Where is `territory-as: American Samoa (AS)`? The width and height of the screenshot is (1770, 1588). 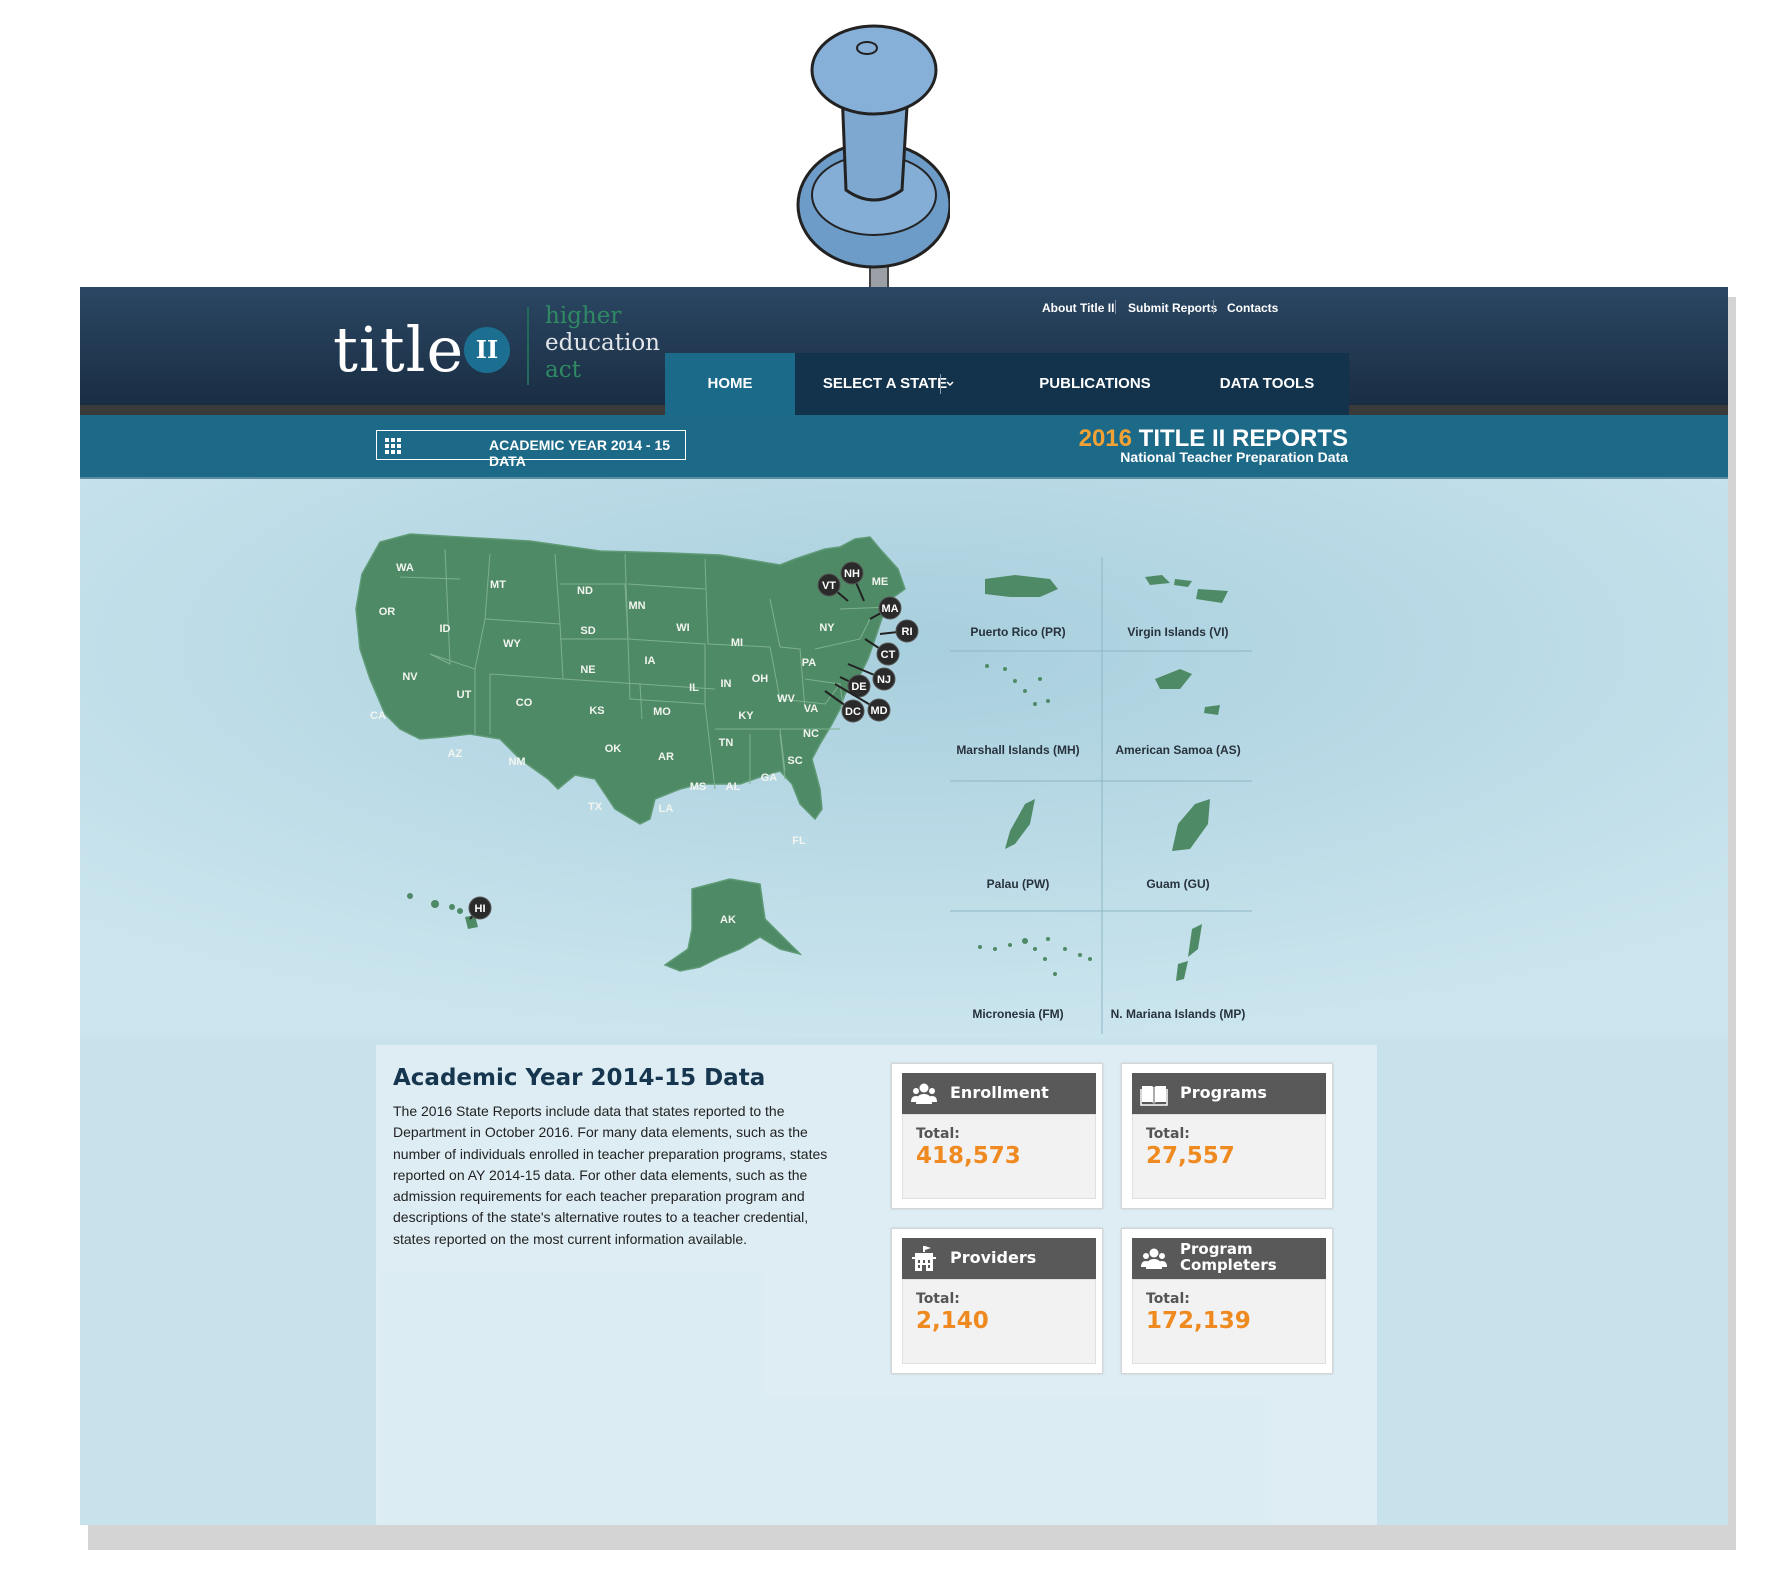
territory-as: American Samoa (AS) is located at coordinates (1177, 750).